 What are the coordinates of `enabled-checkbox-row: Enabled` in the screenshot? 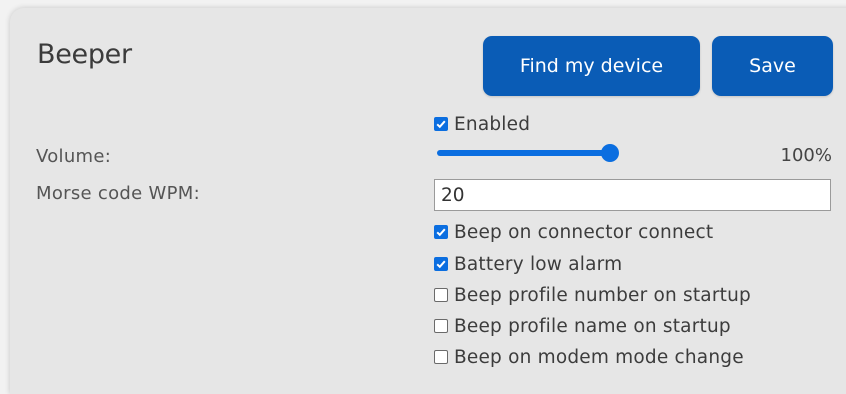 It's located at (482, 124).